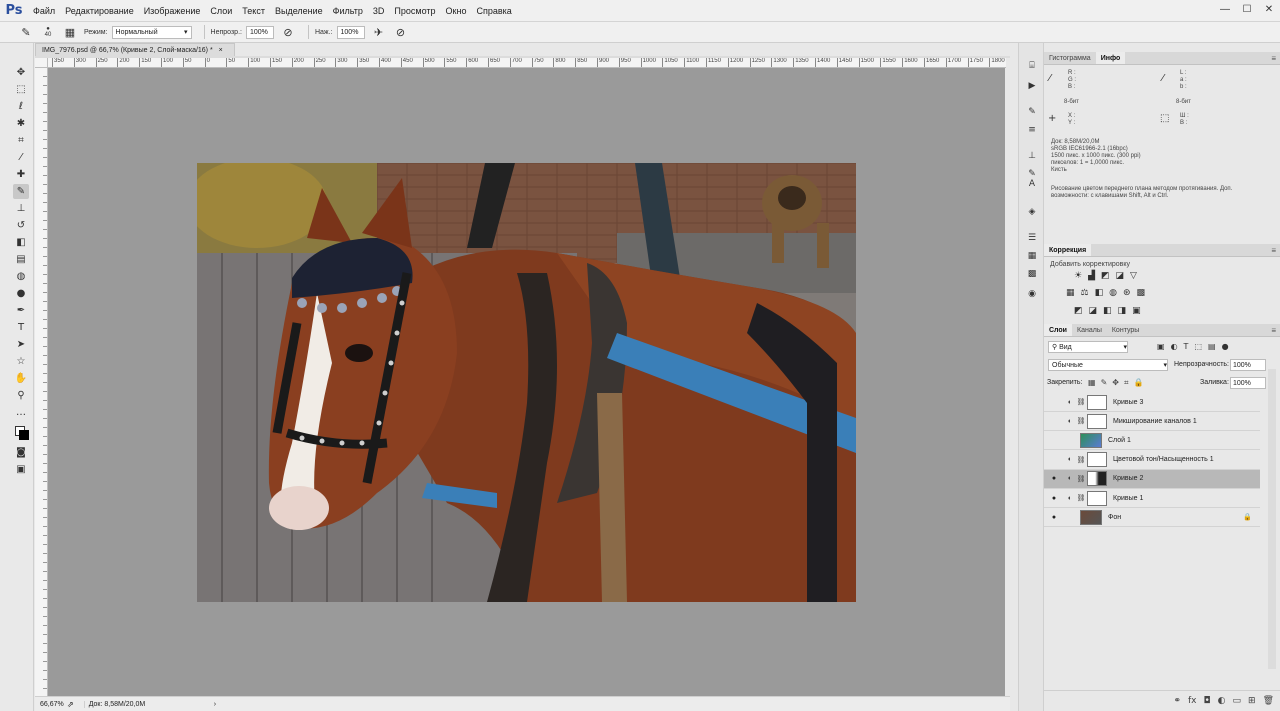  I want to click on menu-select: Выделение, so click(299, 11).